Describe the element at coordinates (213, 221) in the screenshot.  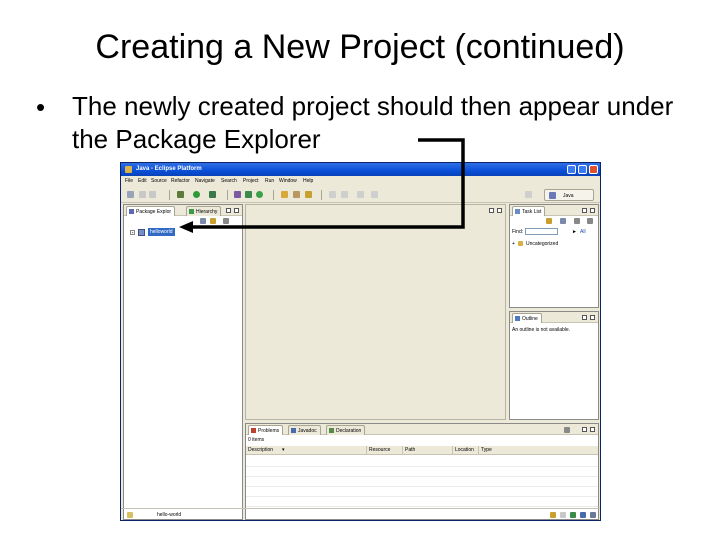
I see `link-with-editor-icon` at that location.